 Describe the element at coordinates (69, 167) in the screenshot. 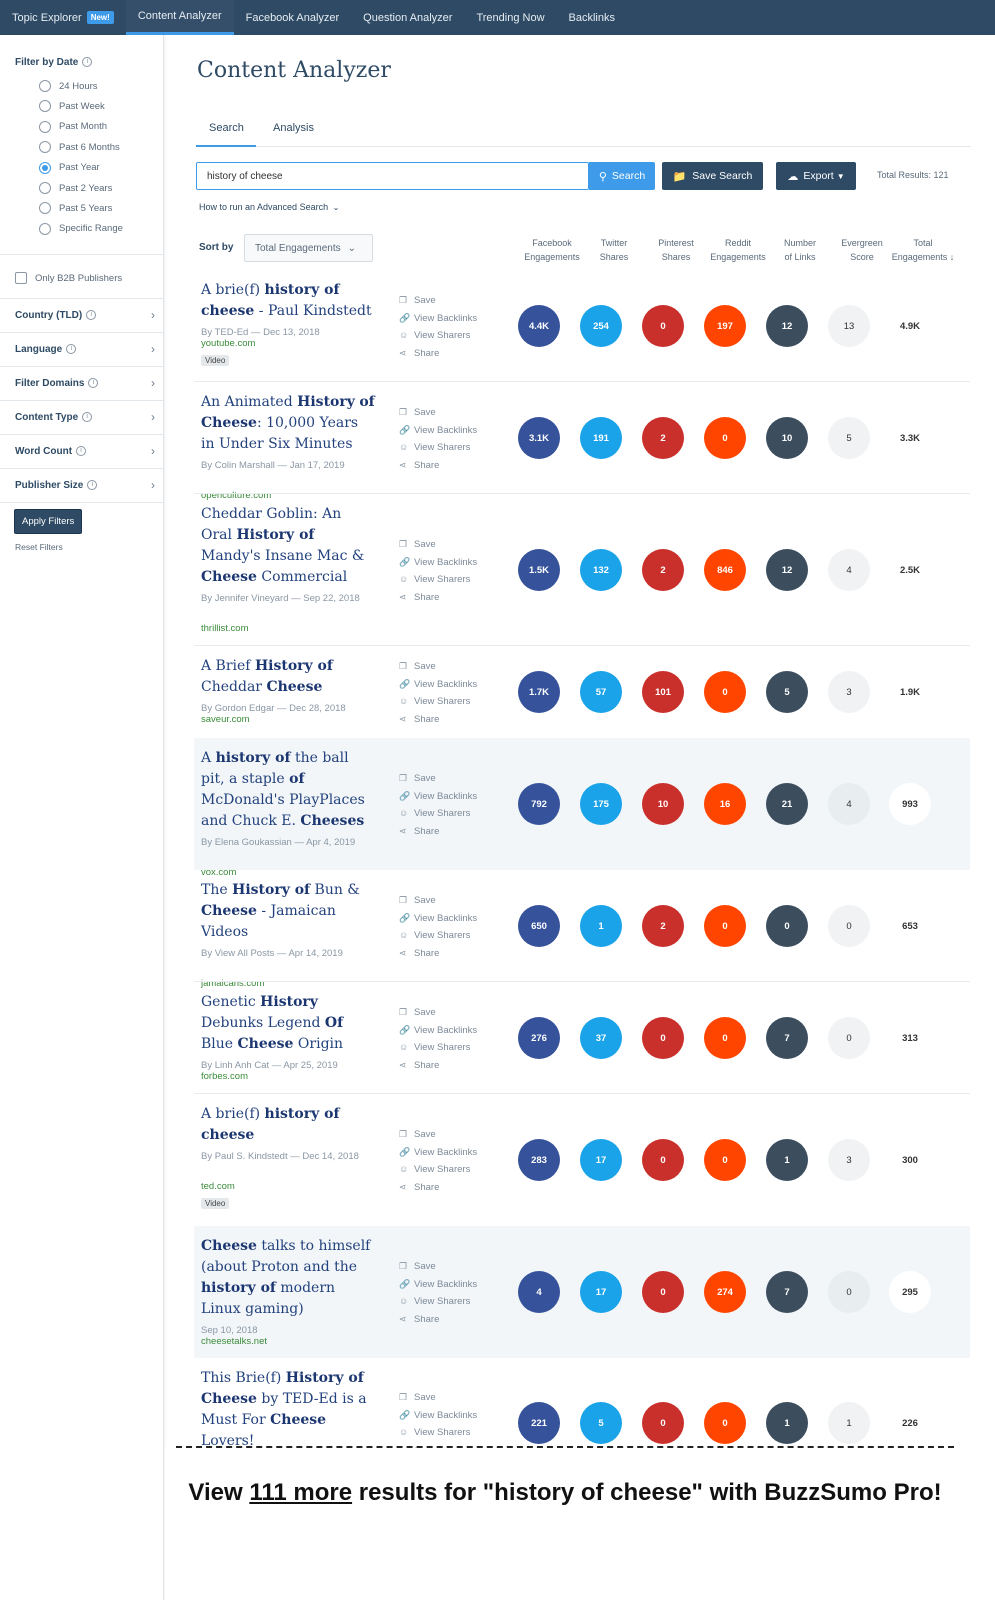

I see `date-option: Past Year` at that location.